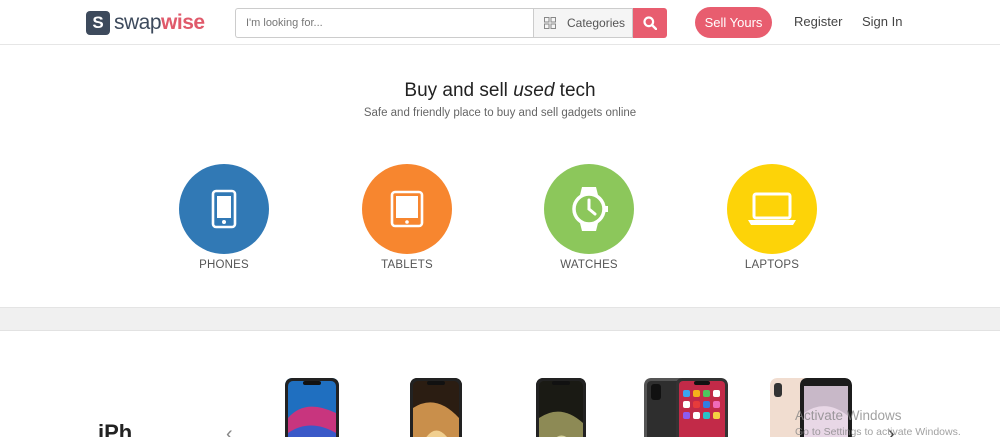  What do you see at coordinates (115, 428) in the screenshot?
I see `product-section-title: iPh` at bounding box center [115, 428].